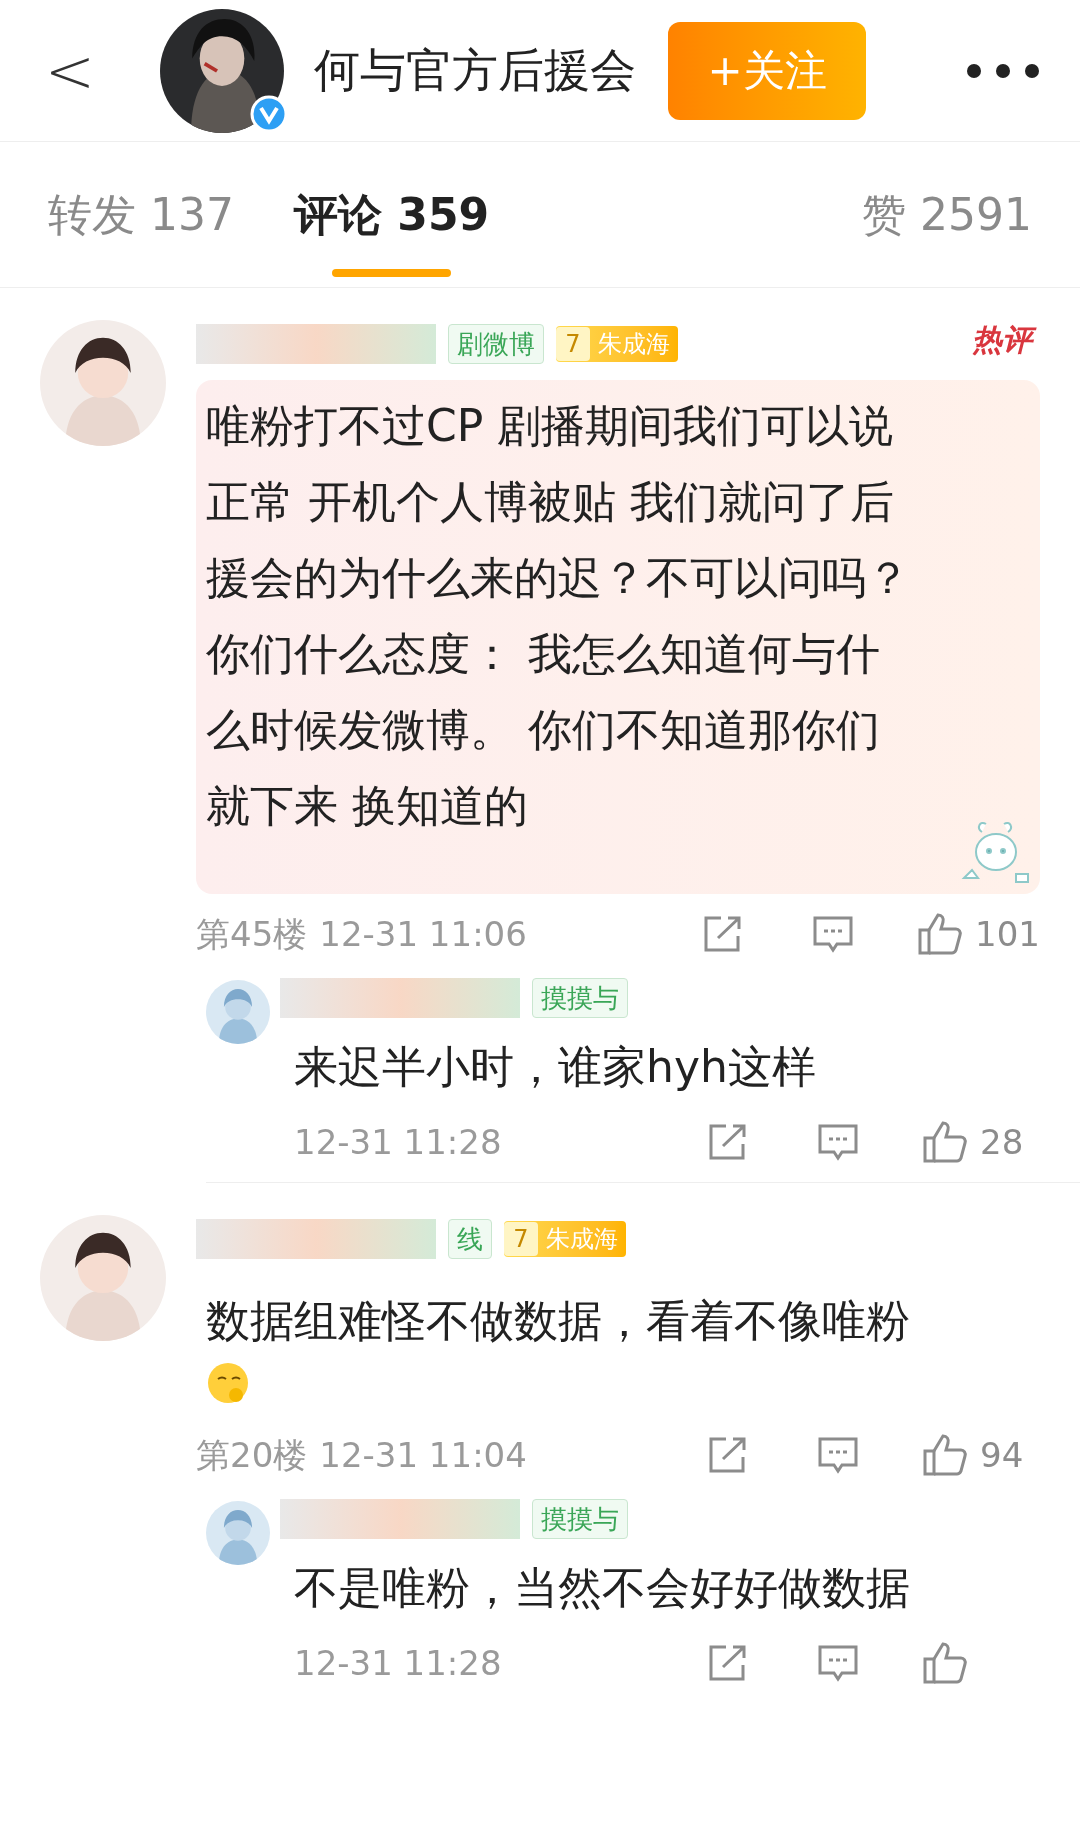 The width and height of the screenshot is (1080, 1840). What do you see at coordinates (391, 214) in the screenshot?
I see `tab: 评论 359` at bounding box center [391, 214].